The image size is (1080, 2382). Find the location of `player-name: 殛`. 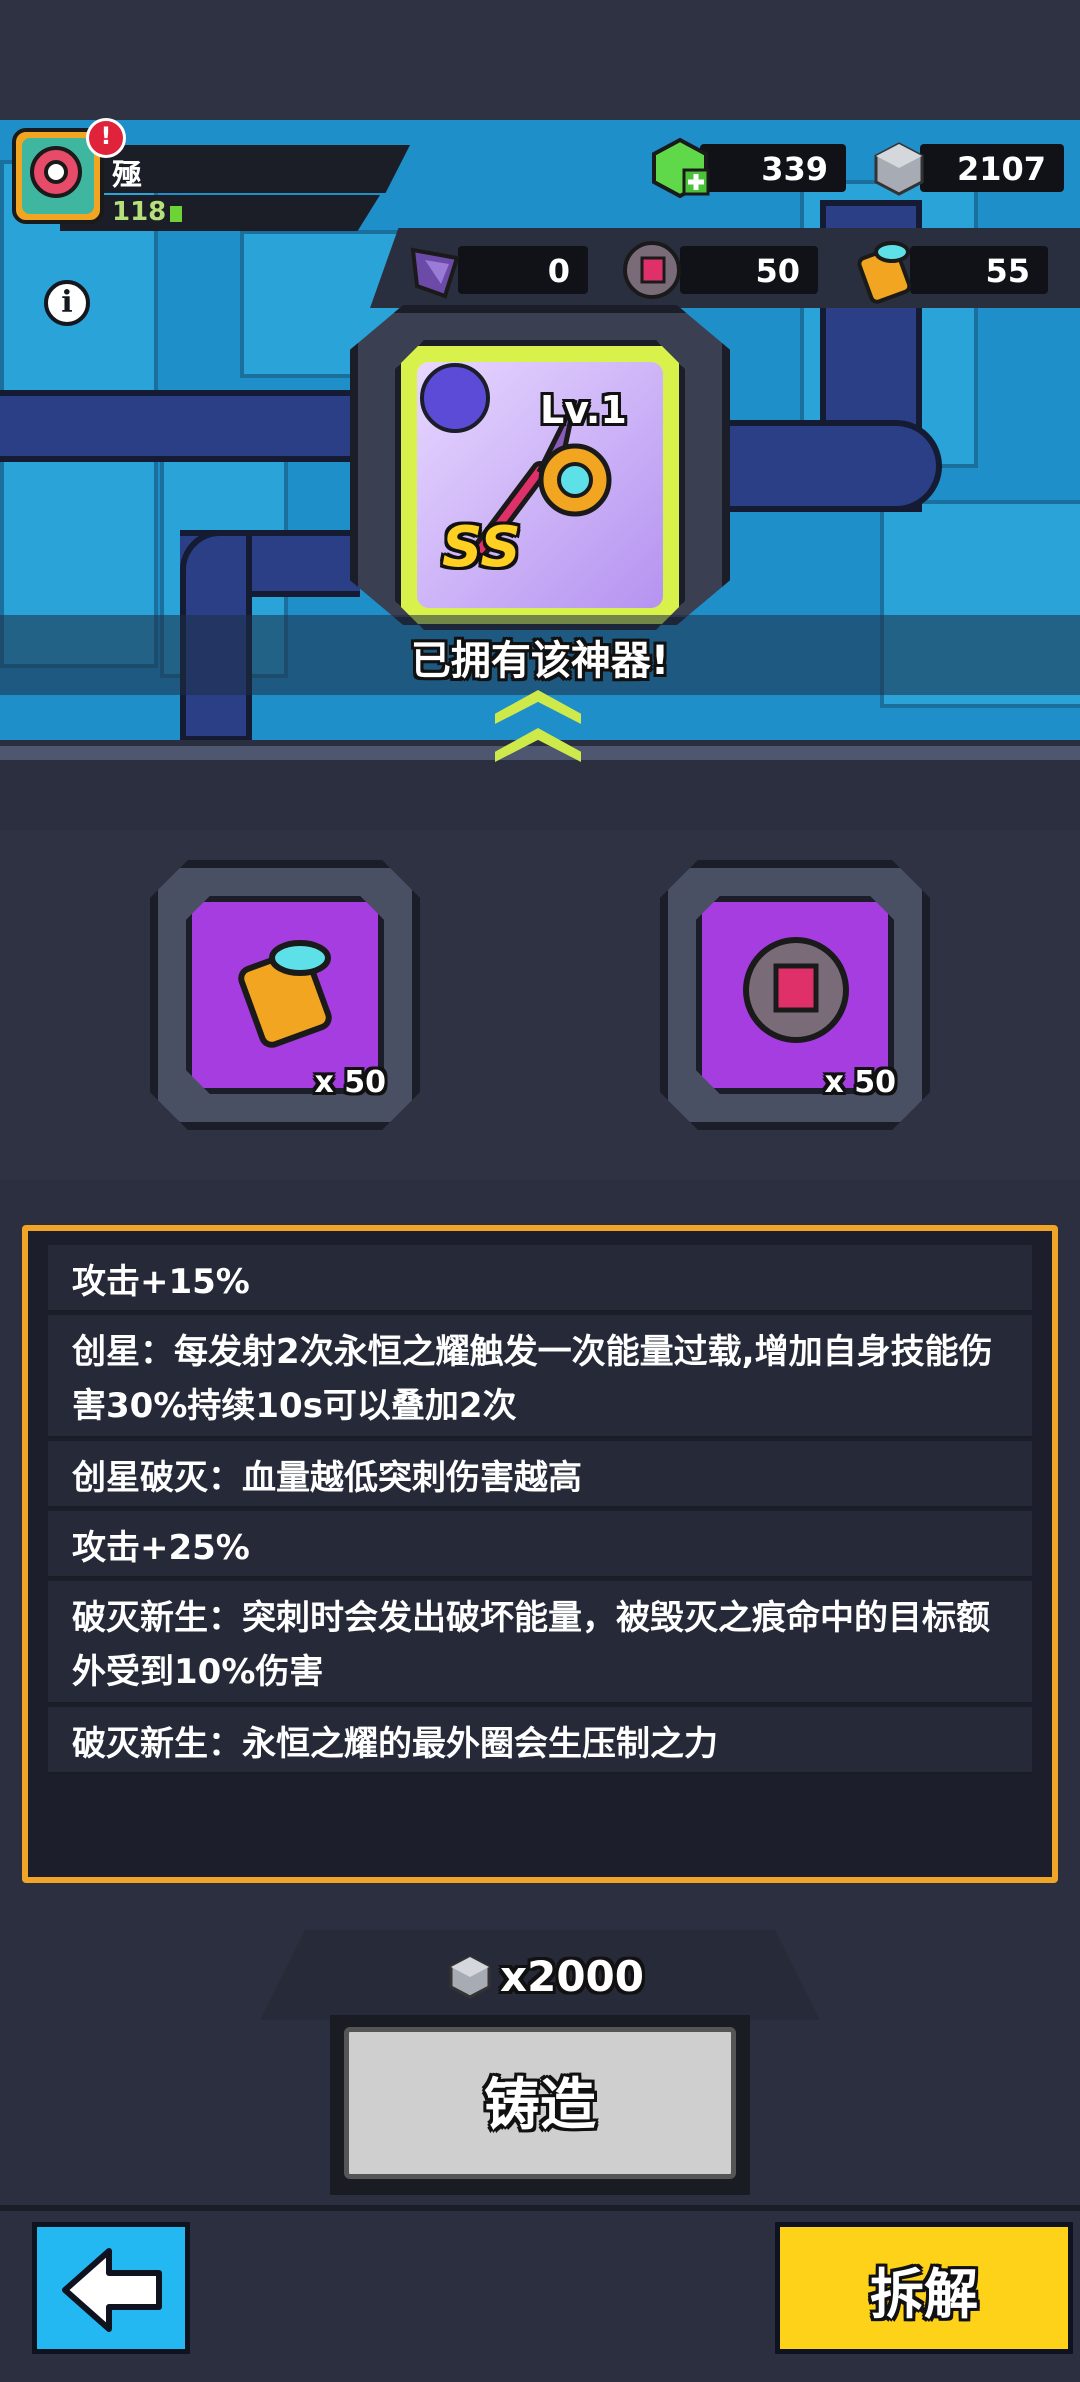

player-name: 殛 is located at coordinates (127, 175).